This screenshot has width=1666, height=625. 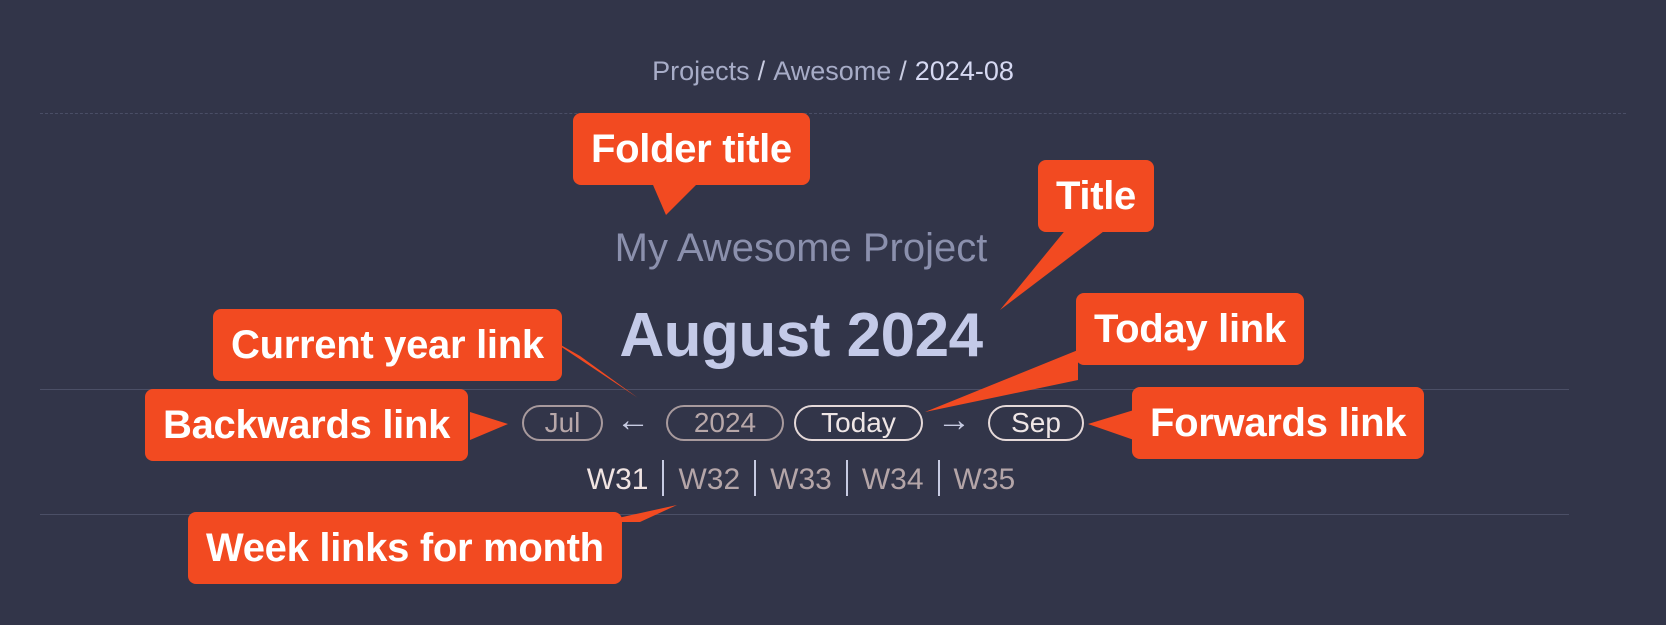 What do you see at coordinates (691, 149) in the screenshot?
I see `callout-folder-title: Folder title` at bounding box center [691, 149].